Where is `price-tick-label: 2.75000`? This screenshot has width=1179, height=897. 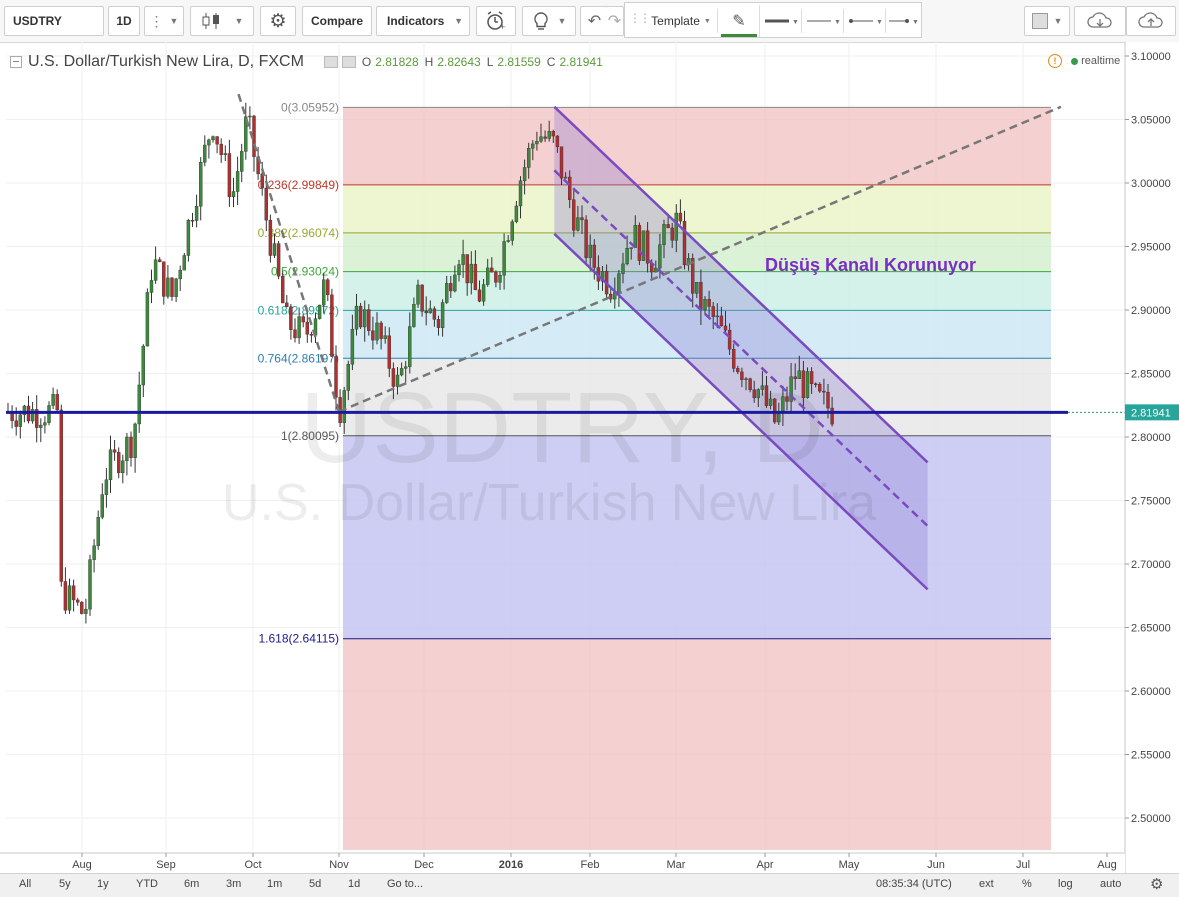 price-tick-label: 2.75000 is located at coordinates (1151, 502).